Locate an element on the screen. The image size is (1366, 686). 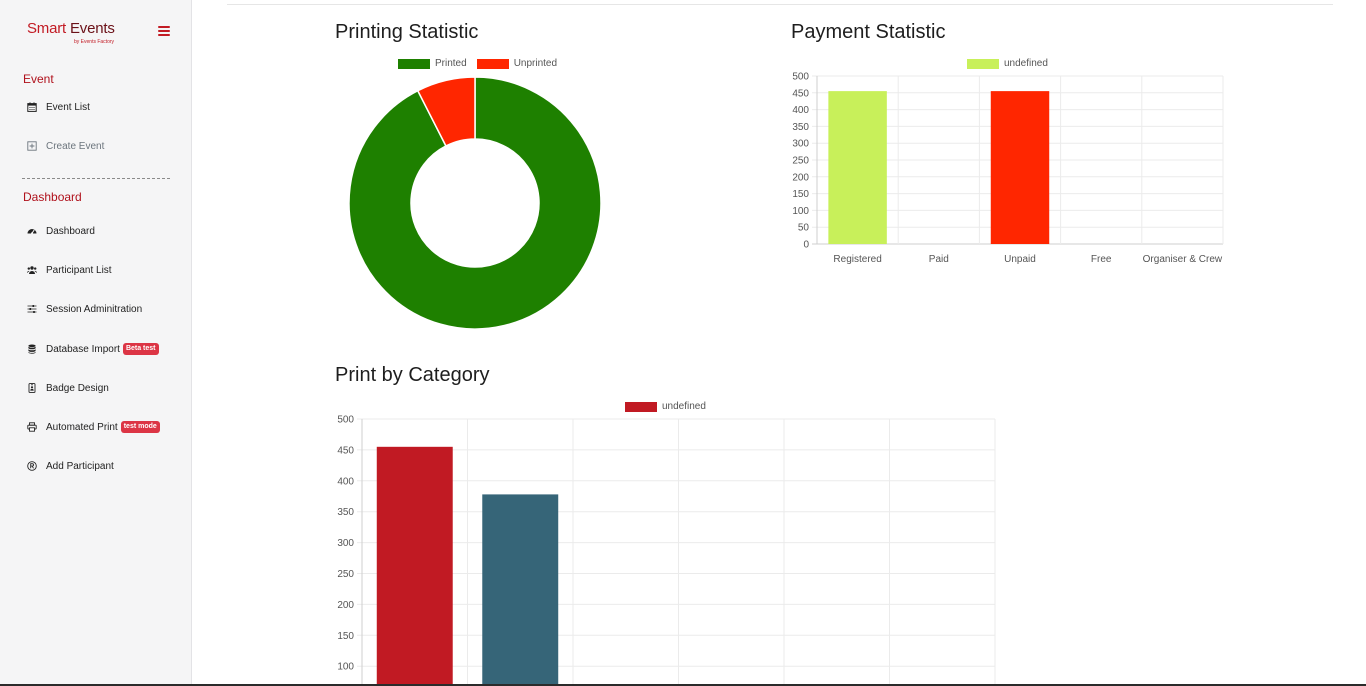
bar-unpaid is located at coordinates (1020, 168).